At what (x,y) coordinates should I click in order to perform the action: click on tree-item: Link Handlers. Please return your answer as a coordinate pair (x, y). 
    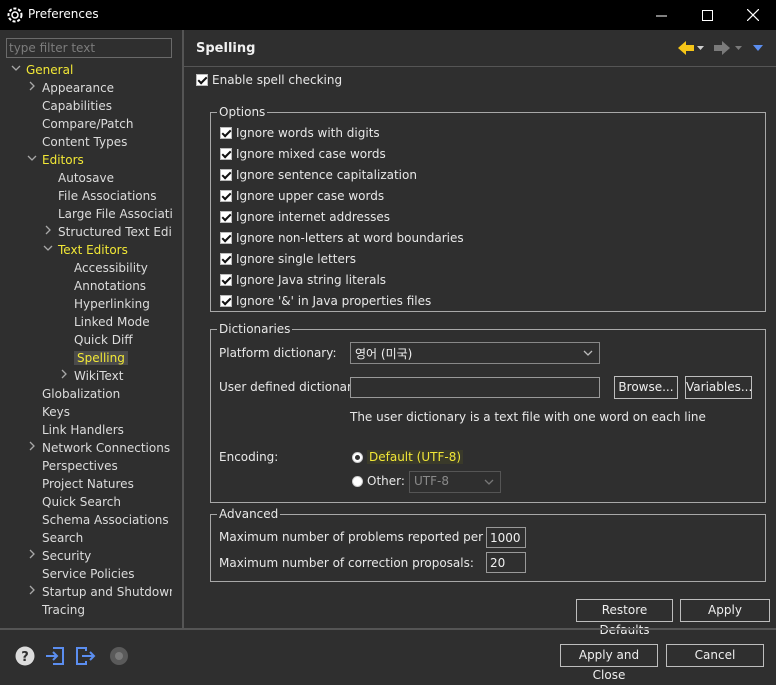
    Looking at the image, I should click on (88, 431).